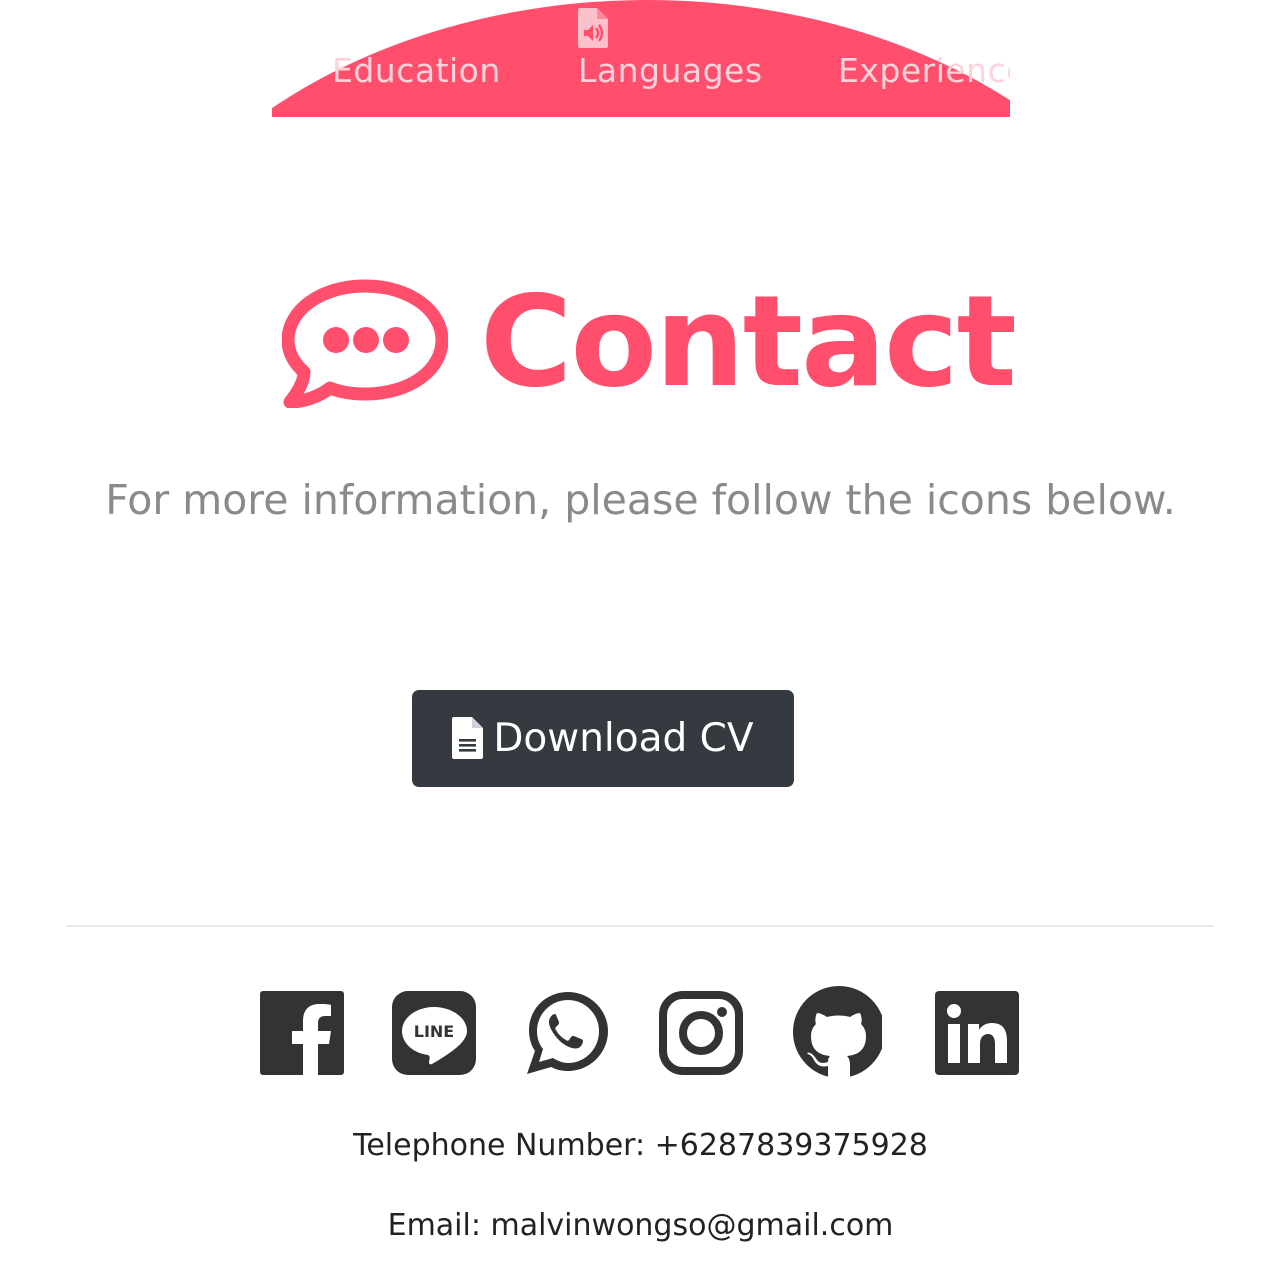 The height and width of the screenshot is (1282, 1281). What do you see at coordinates (670, 50) in the screenshot?
I see `nav-item-languages: Languages` at bounding box center [670, 50].